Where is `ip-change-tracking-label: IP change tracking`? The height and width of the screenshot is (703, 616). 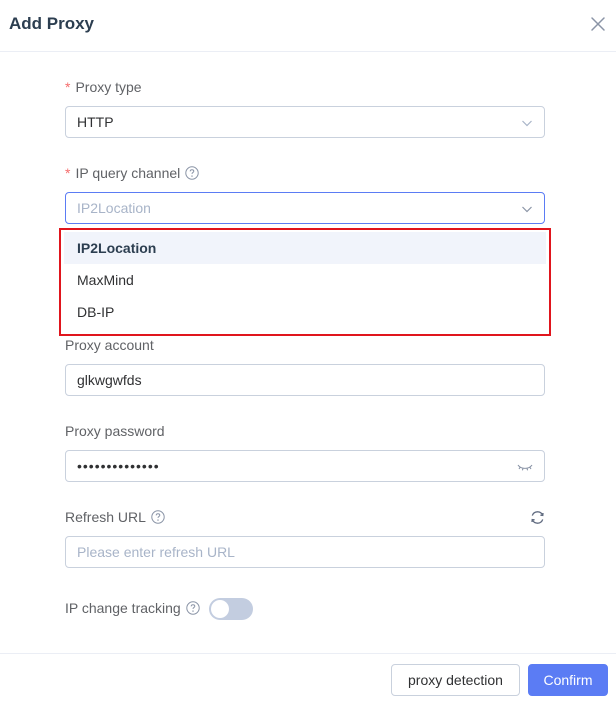
ip-change-tracking-label: IP change tracking is located at coordinates (132, 608).